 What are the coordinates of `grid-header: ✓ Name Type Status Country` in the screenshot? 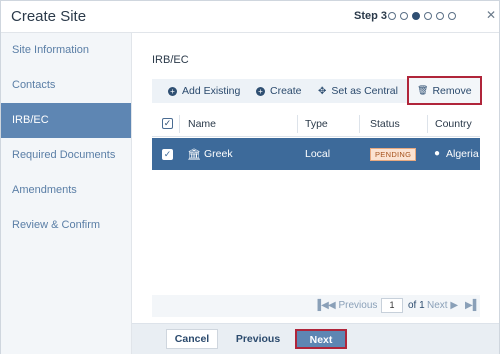 It's located at (316, 124).